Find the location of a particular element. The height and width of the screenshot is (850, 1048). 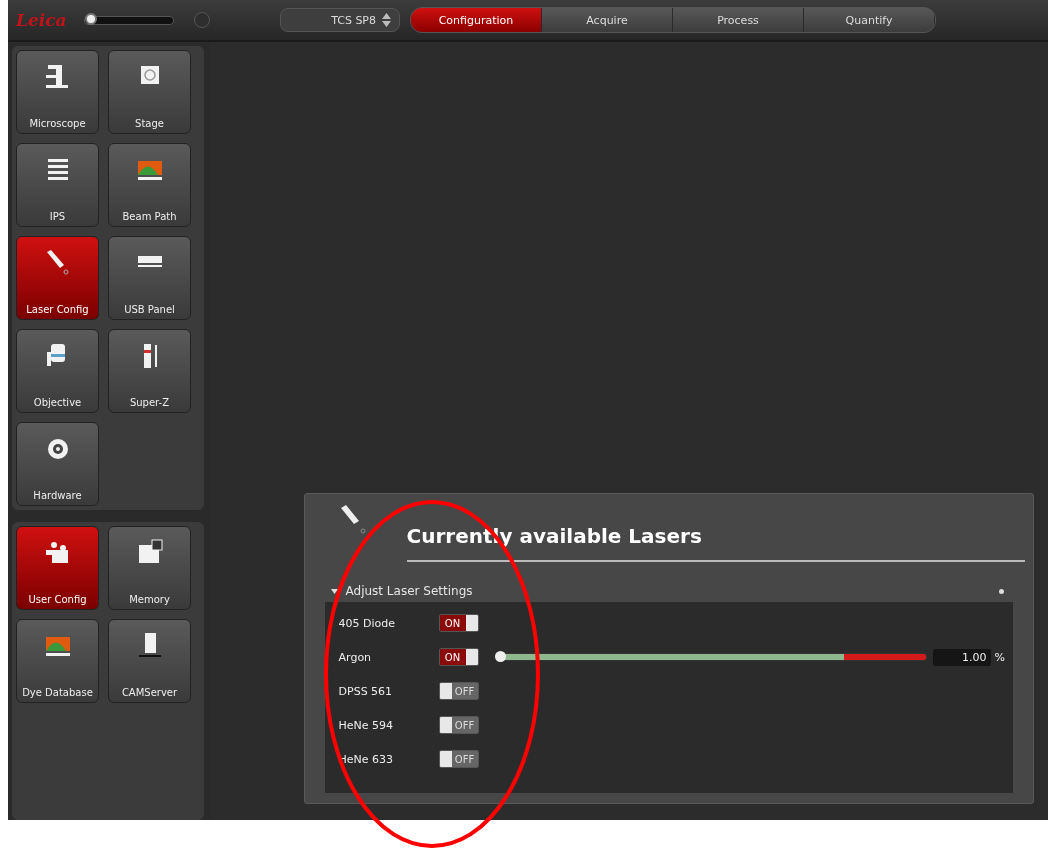

logo: Leica is located at coordinates (42, 20).